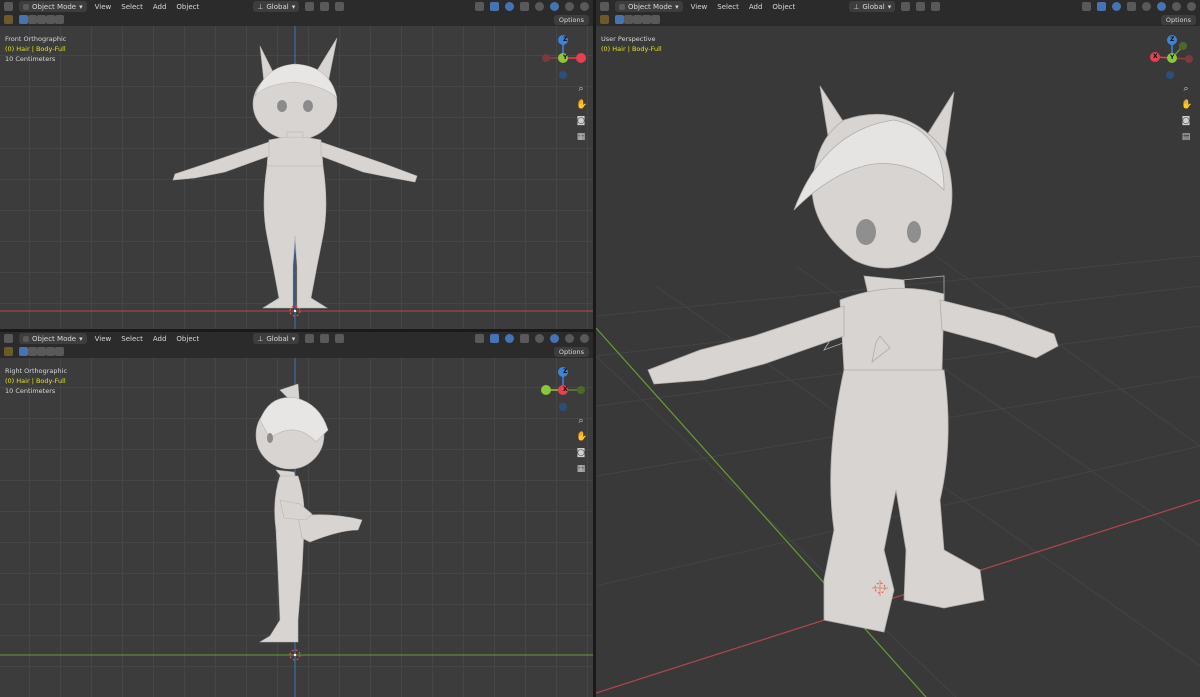  I want to click on options-dropdown: Options, so click(1178, 19).